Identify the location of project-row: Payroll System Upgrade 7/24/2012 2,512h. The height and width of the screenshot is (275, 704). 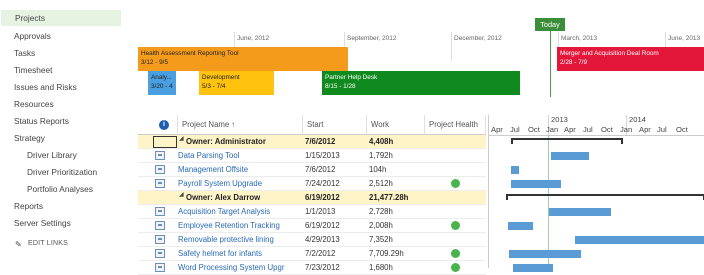
(312, 184).